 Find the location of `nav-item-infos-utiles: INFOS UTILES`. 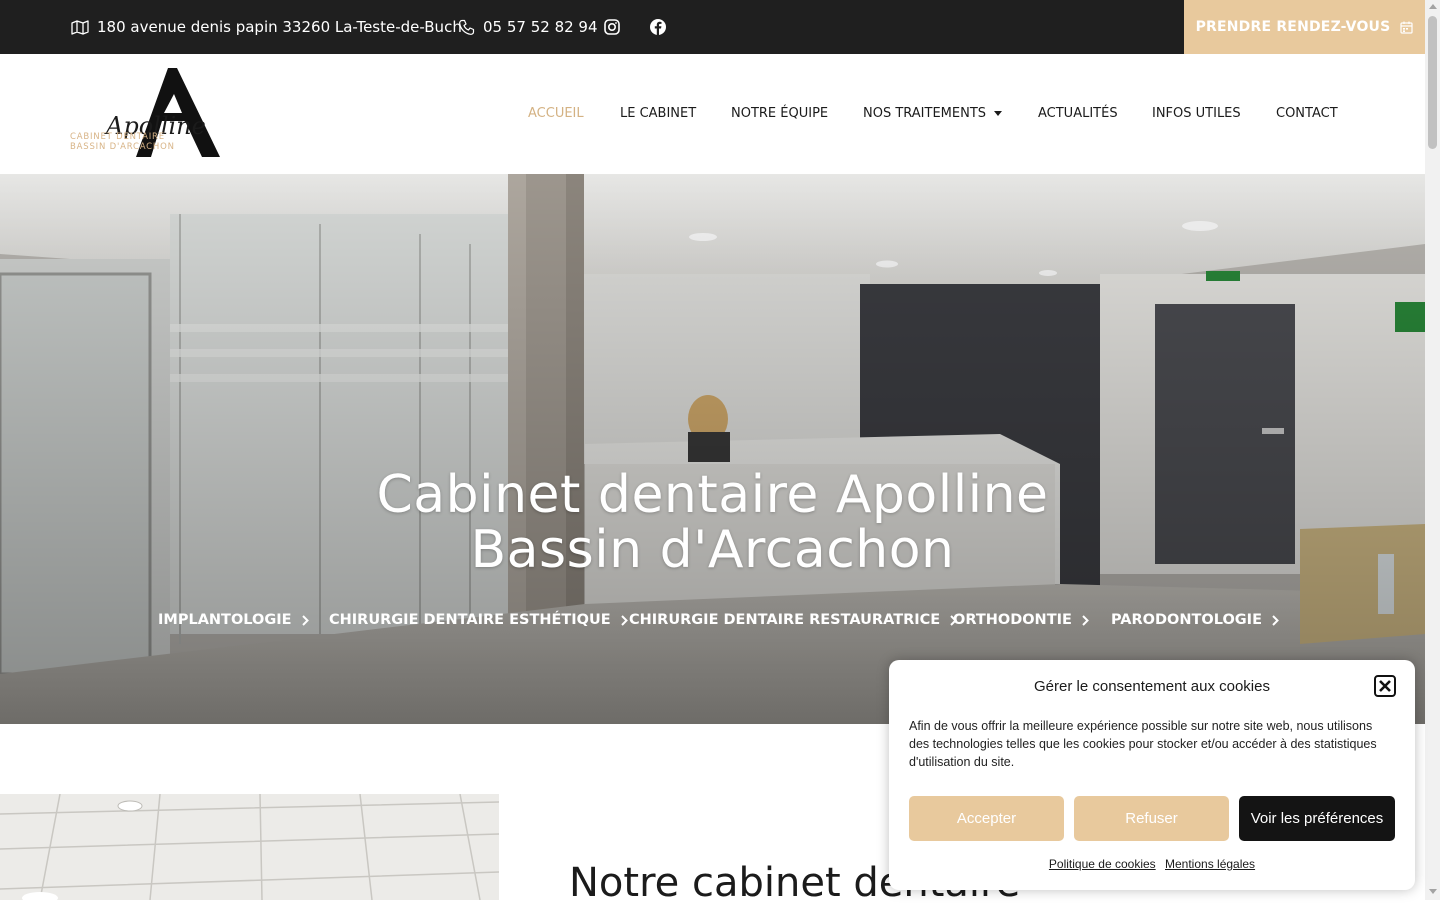

nav-item-infos-utiles: INFOS UTILES is located at coordinates (1196, 113).